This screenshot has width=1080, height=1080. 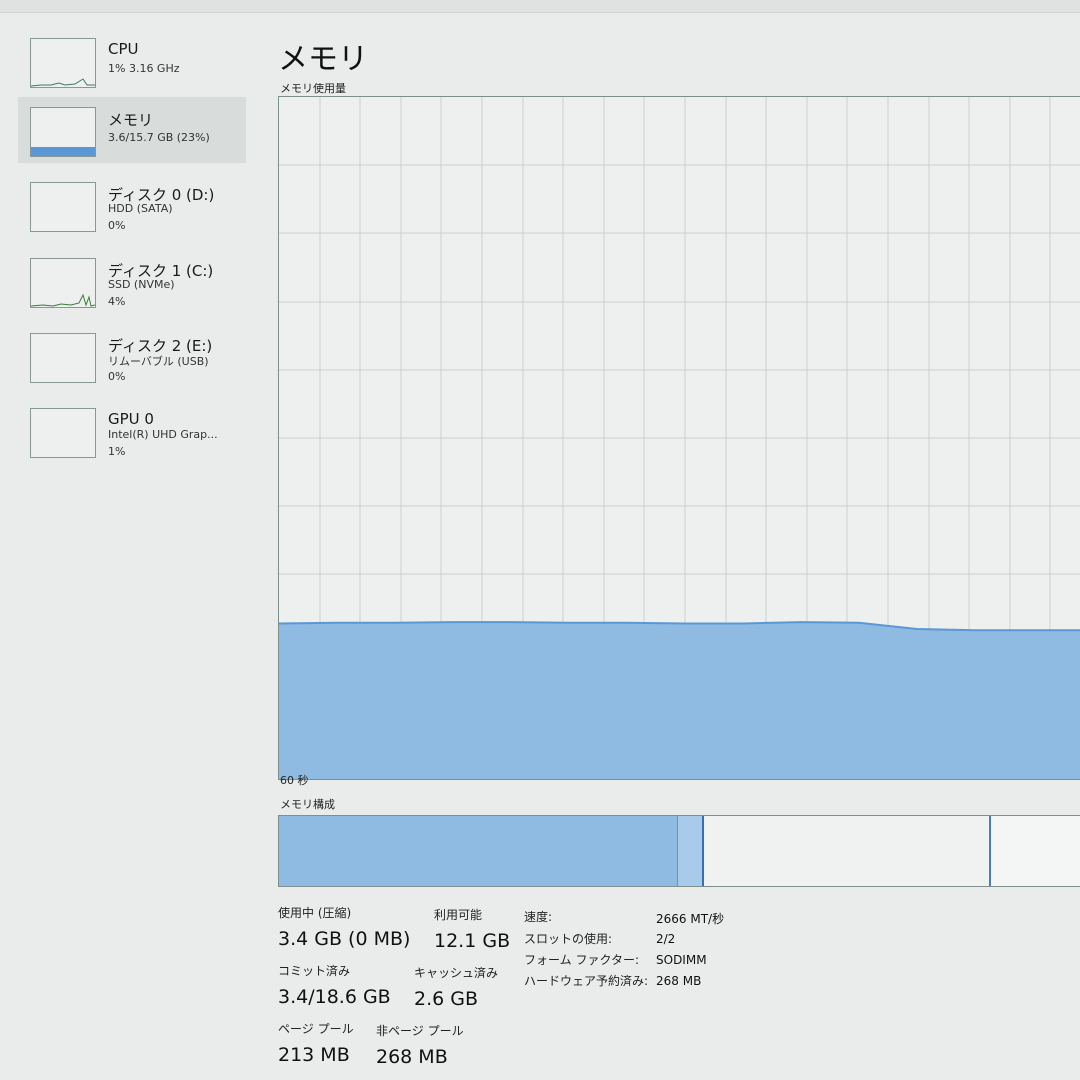 I want to click on page-title: メモリ, so click(x=323, y=59).